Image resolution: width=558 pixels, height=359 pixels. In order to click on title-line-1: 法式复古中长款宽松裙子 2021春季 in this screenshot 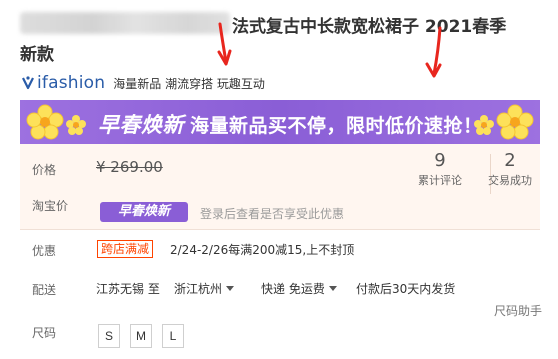, I will do `click(369, 27)`.